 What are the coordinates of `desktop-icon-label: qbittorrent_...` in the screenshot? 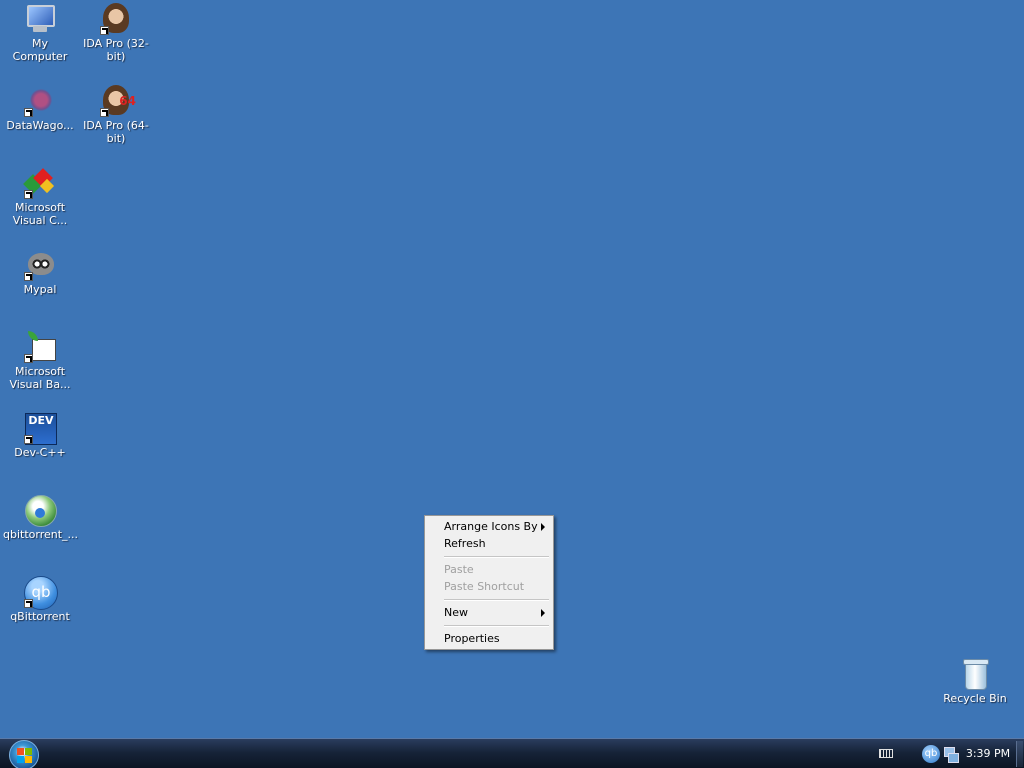 It's located at (41, 534).